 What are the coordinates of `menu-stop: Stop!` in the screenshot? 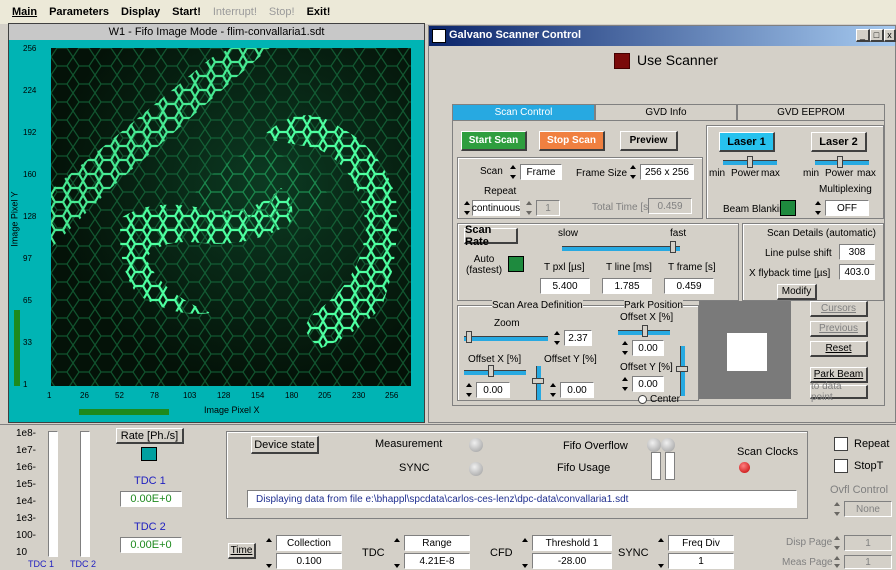 It's located at (282, 12).